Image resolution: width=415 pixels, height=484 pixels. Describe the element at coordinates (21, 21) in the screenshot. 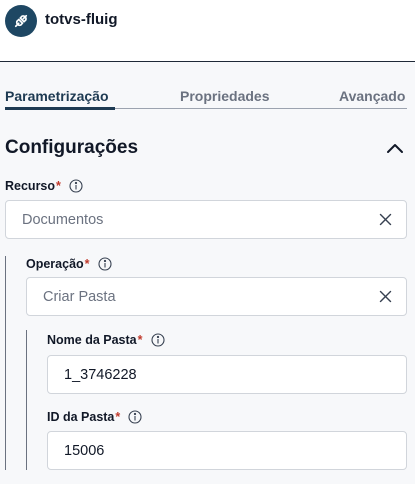

I see `plug-icon` at that location.